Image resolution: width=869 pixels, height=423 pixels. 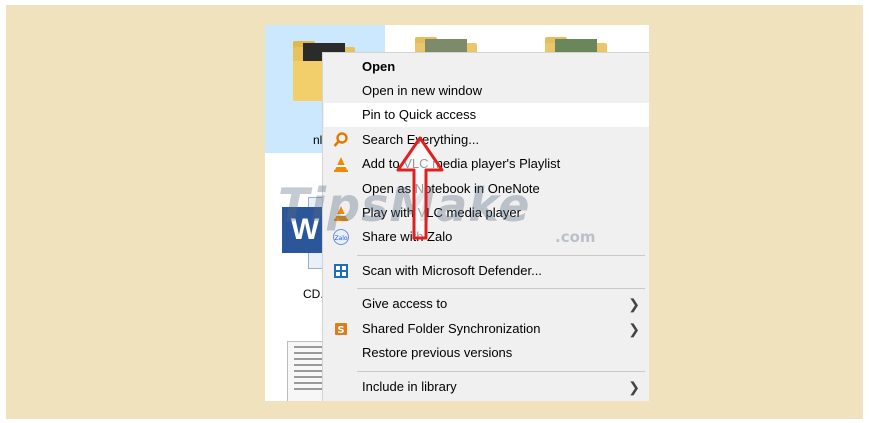 I want to click on menu-item-label: Open as Notebook in OneNote, so click(x=451, y=188).